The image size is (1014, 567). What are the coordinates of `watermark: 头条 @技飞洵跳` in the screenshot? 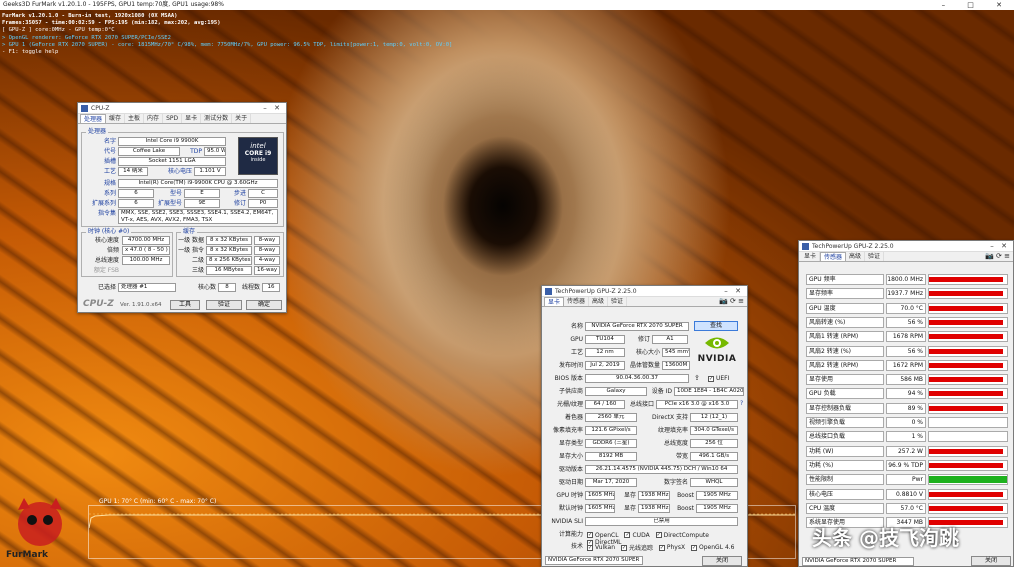 It's located at (885, 538).